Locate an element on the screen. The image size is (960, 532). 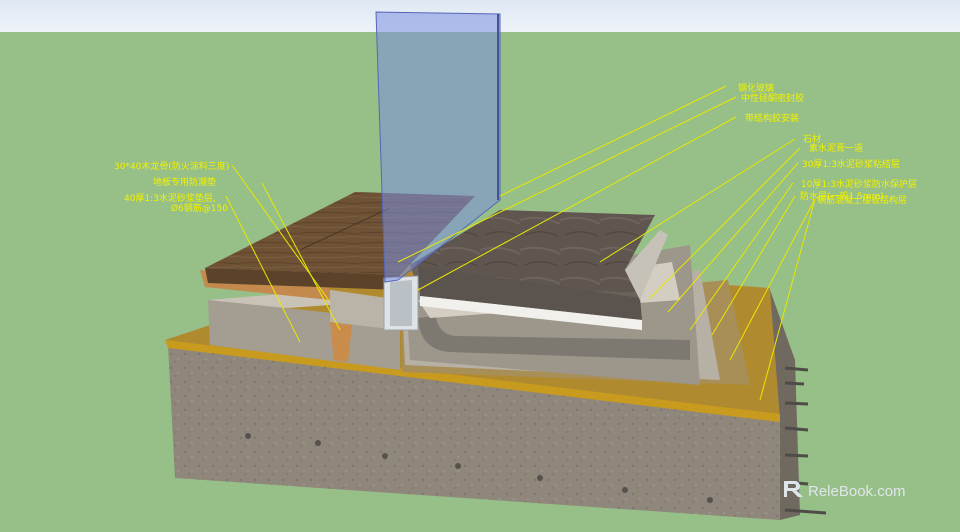
watermark-text: RelеBook.com is located at coordinates (857, 491).